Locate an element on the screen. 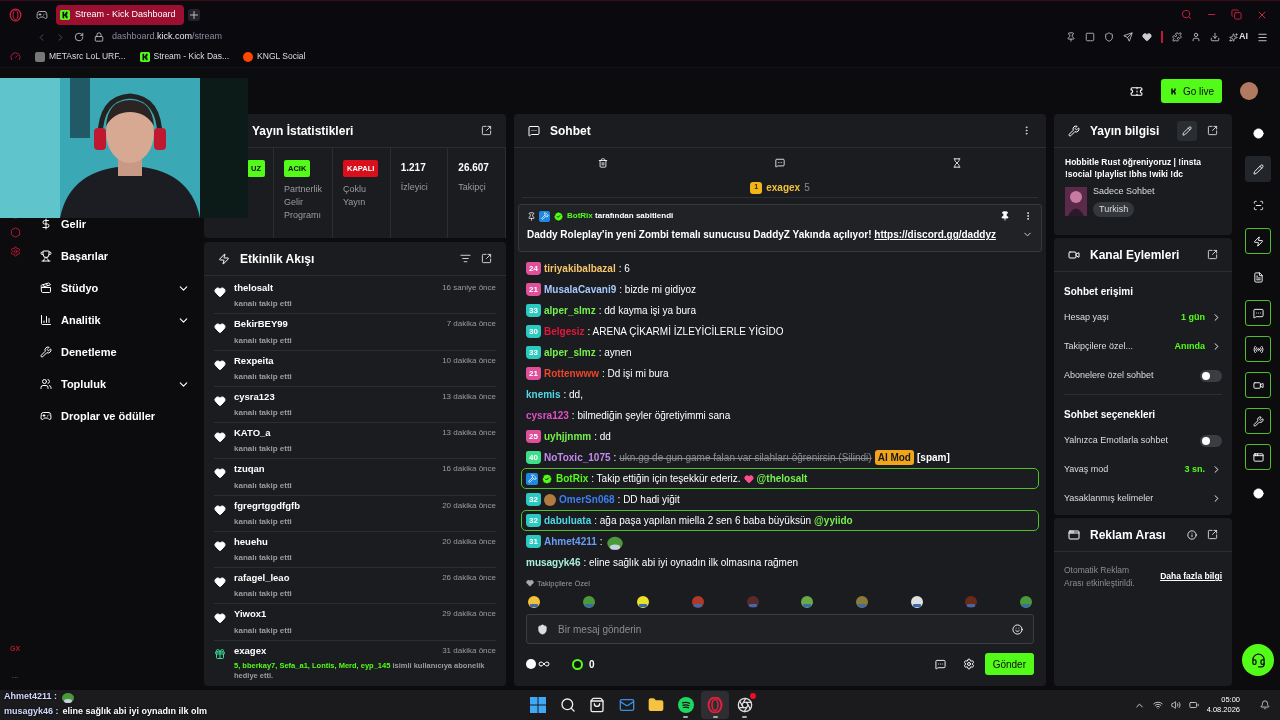 Image resolution: width=1280 pixels, height=720 pixels. chat-username: dabuluata is located at coordinates (568, 520).